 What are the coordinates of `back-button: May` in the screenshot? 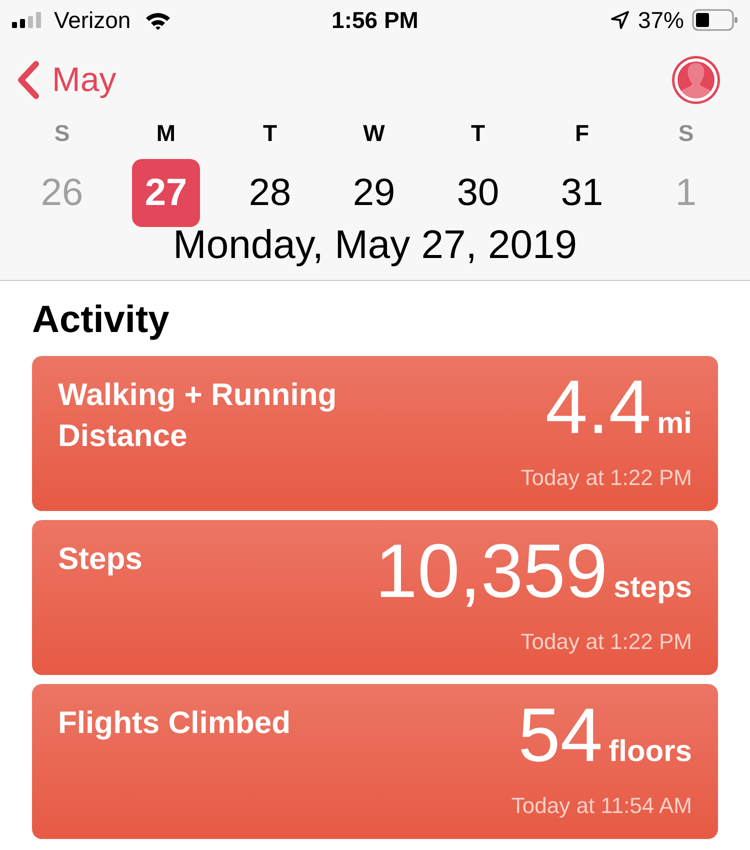 It's located at (66, 80).